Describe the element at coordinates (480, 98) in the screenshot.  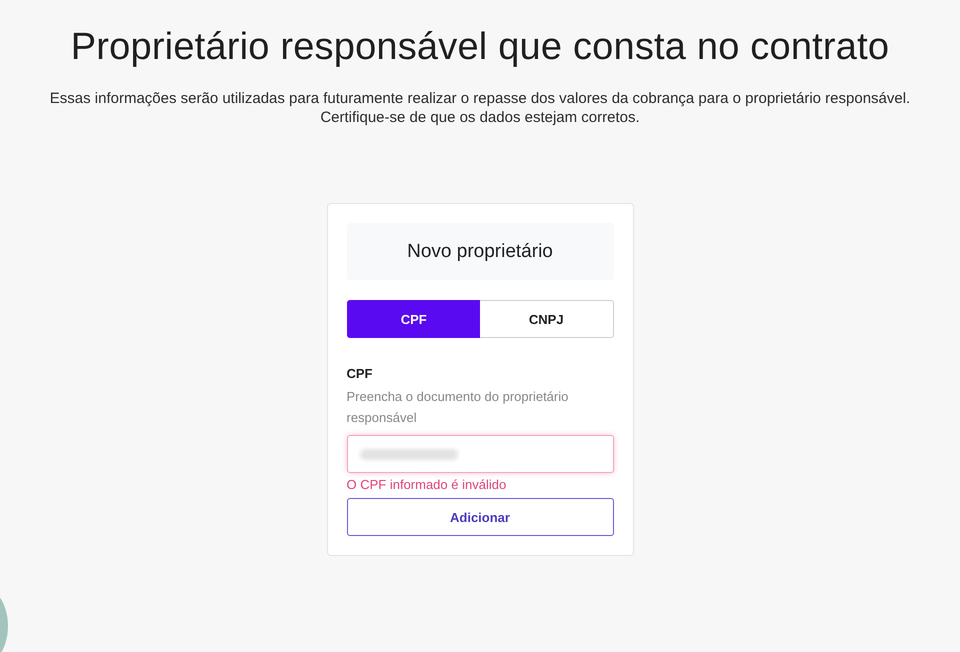
I see `description-text: Essas informações serão utilizadas para futuramente realizar o repasse dos valores da cobrança para o proprietário responsável.` at that location.